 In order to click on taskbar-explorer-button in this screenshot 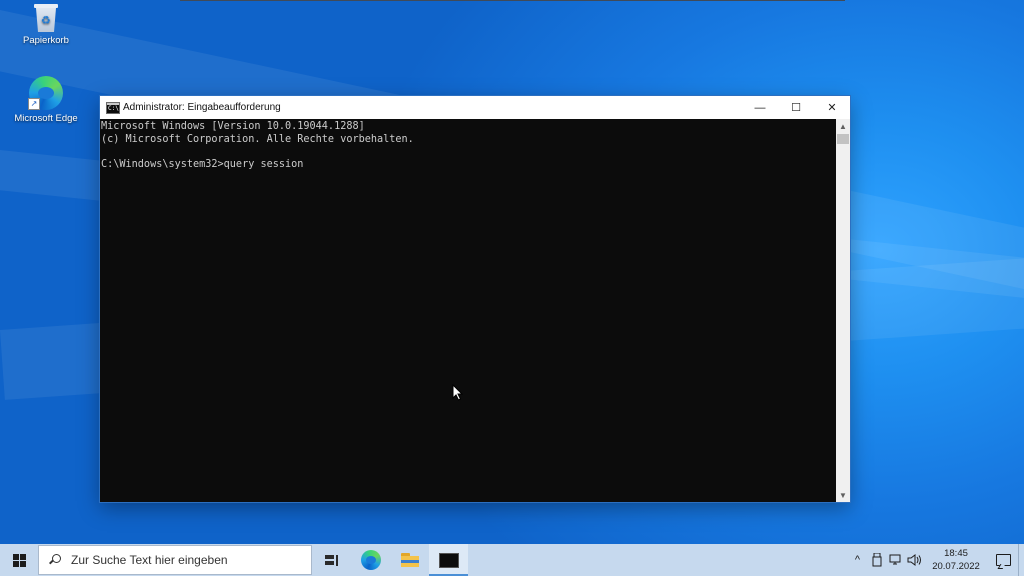, I will do `click(409, 560)`.